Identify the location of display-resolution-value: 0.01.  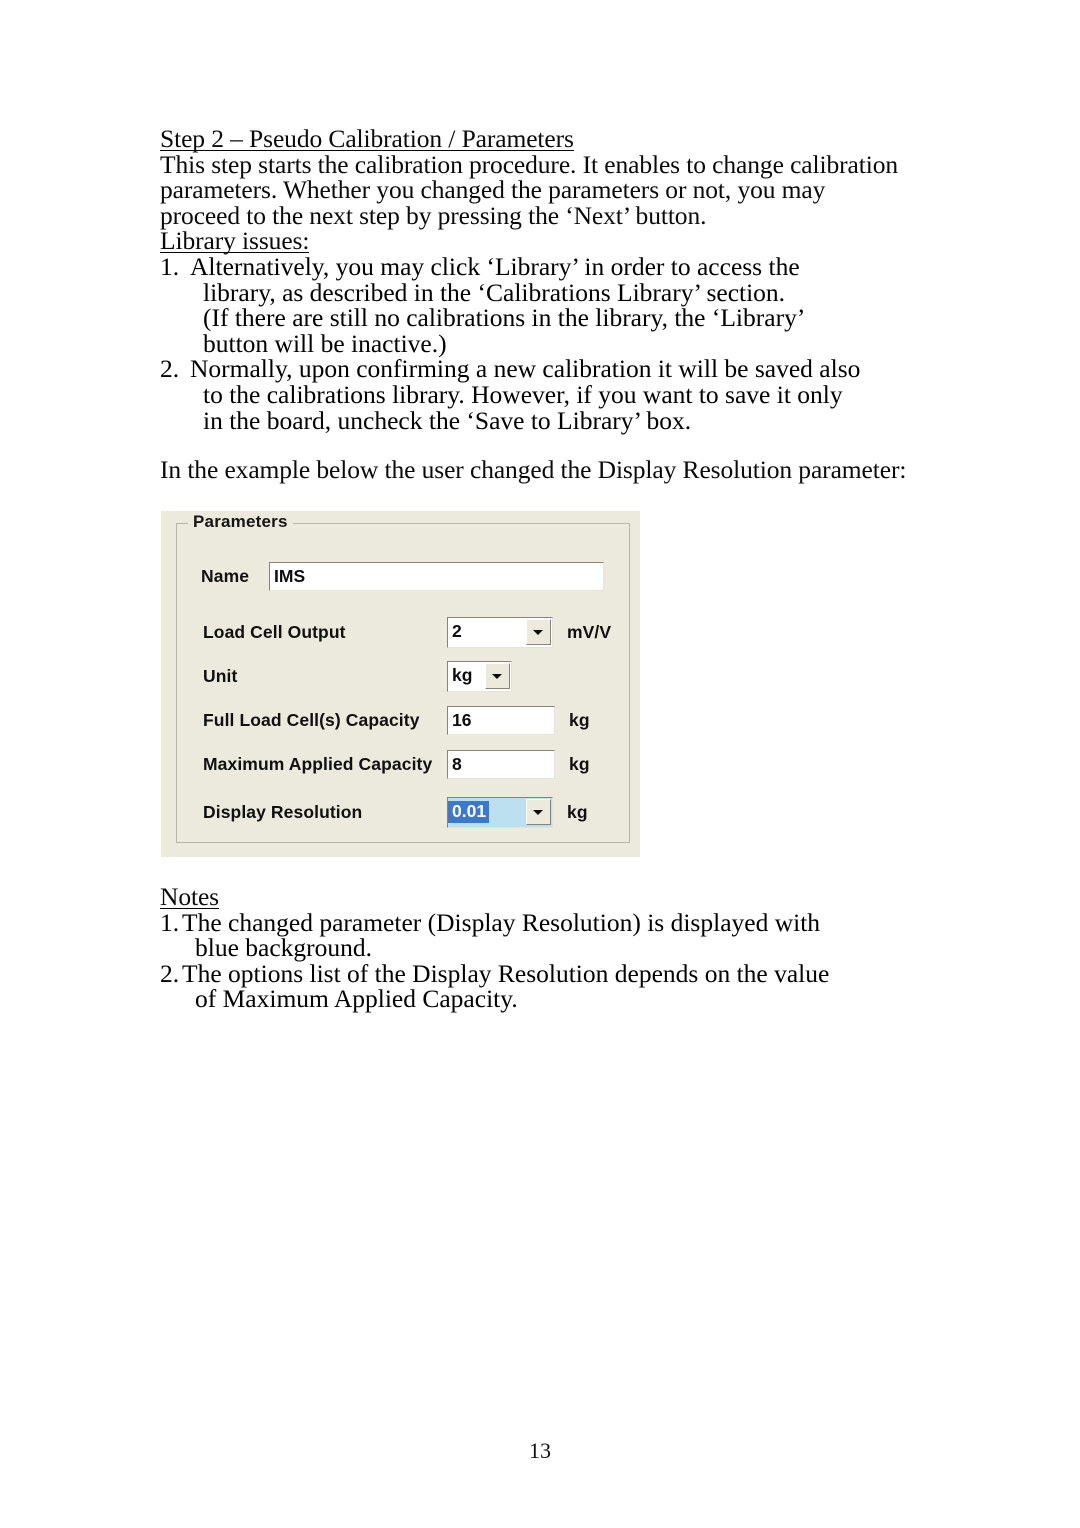
(469, 812).